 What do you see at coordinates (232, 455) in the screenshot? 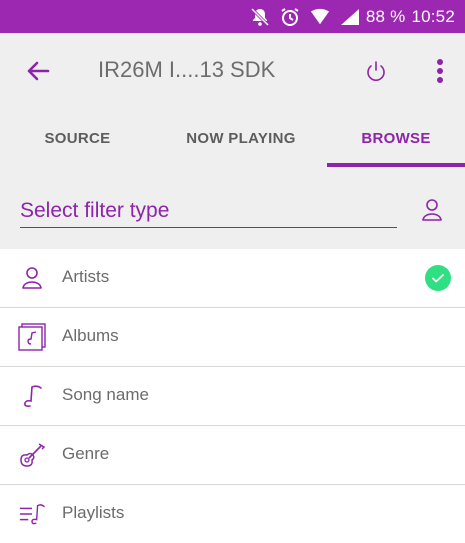
I see `list-item-genre: Genre` at bounding box center [232, 455].